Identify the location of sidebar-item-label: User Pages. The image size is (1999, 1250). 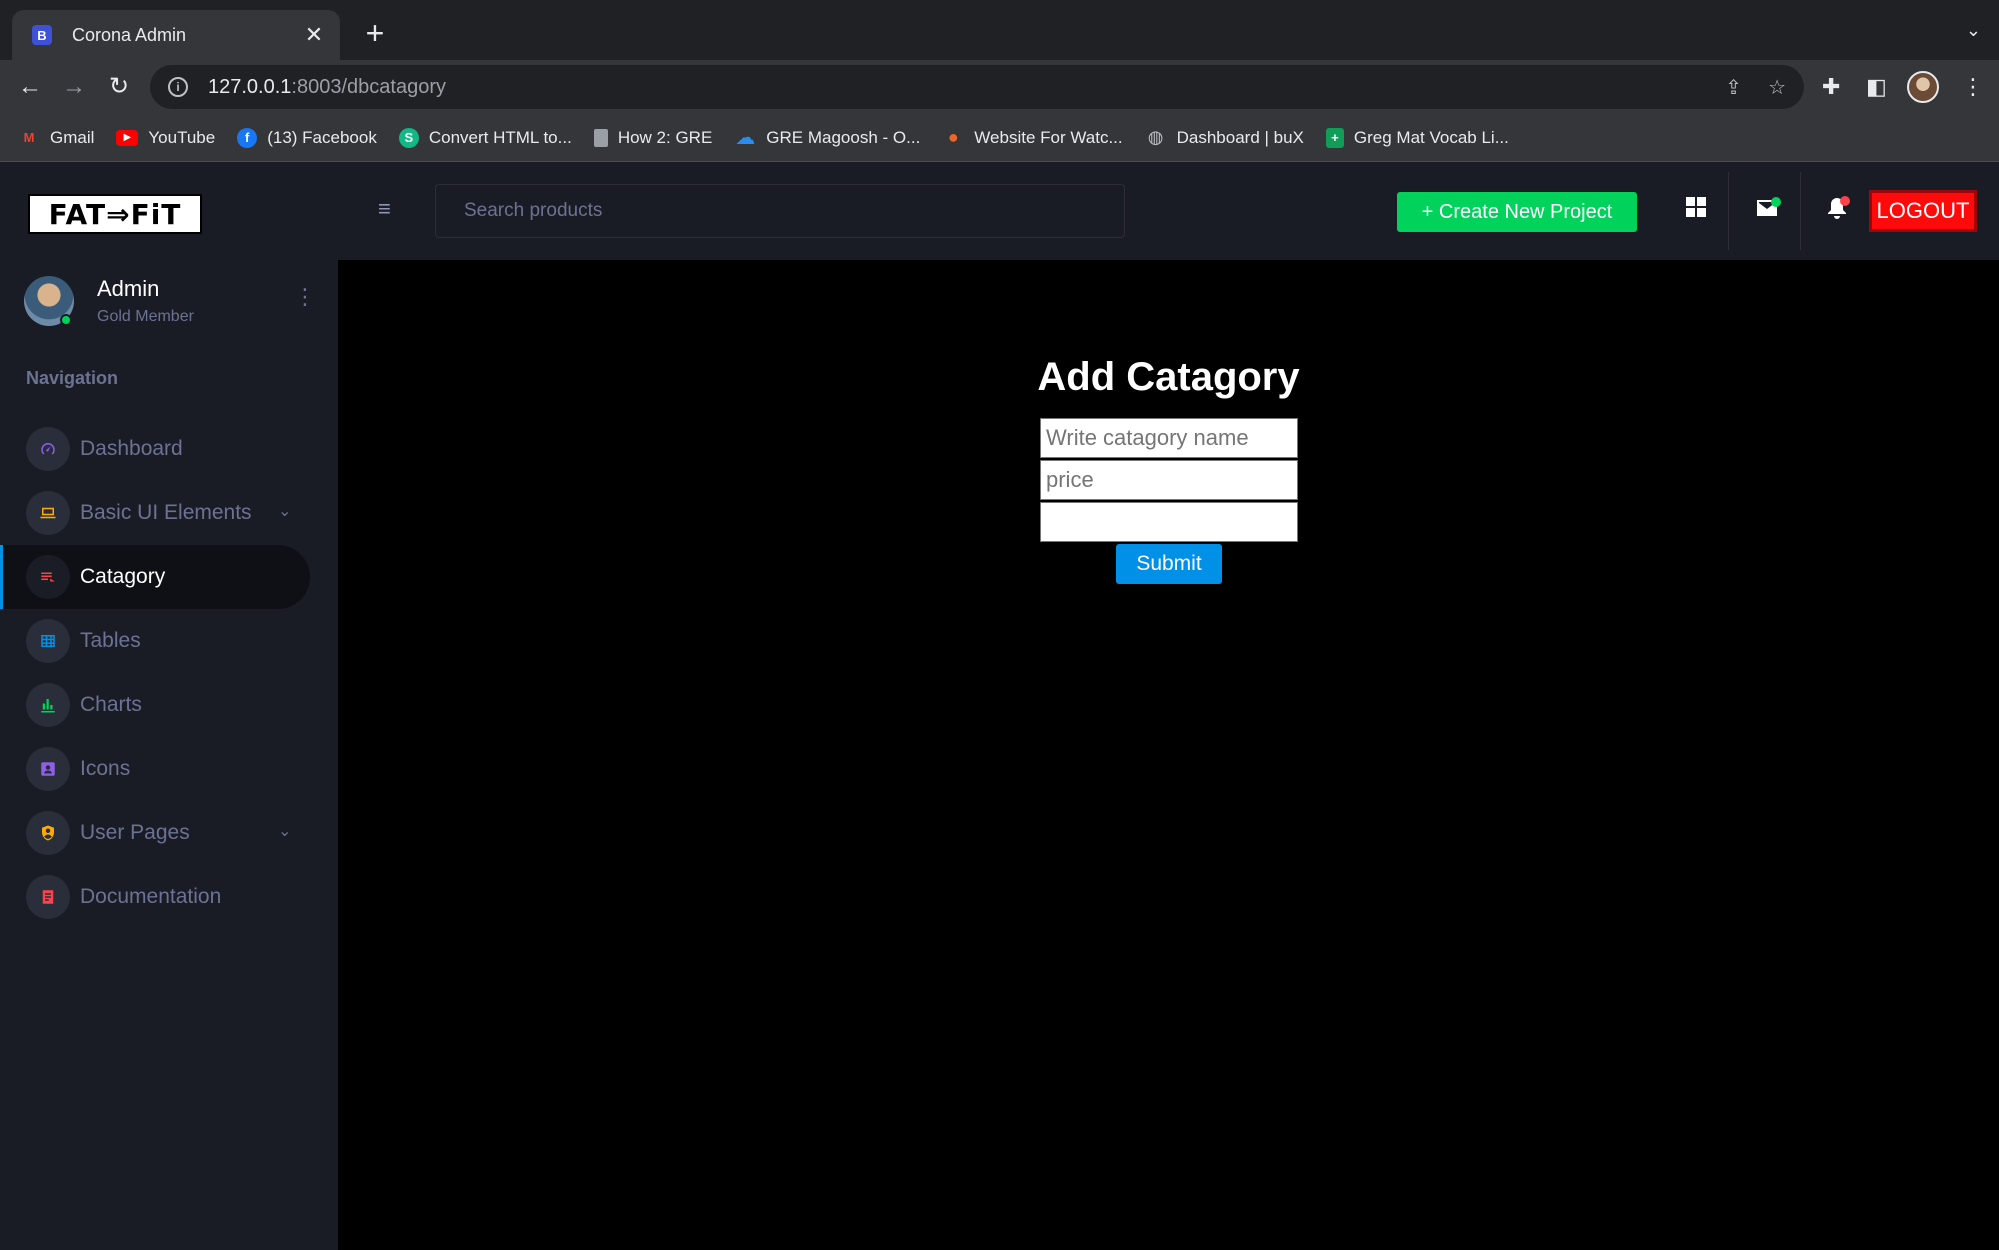
(135, 832).